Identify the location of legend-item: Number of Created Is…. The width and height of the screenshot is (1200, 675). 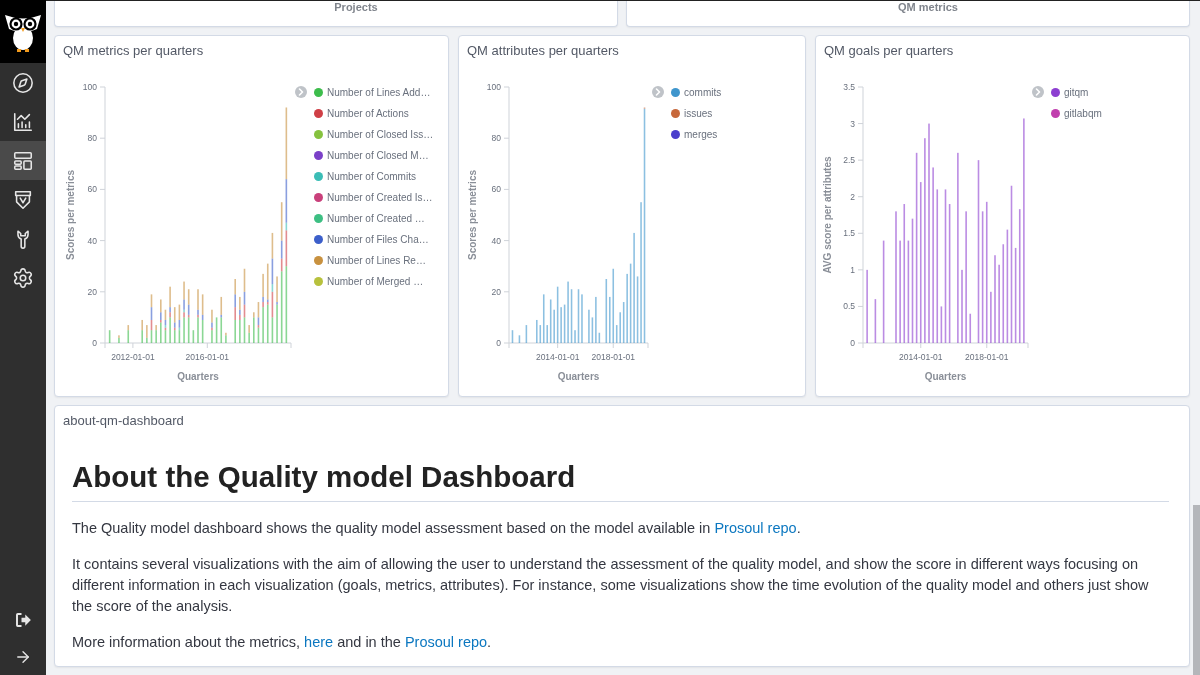
(374, 197).